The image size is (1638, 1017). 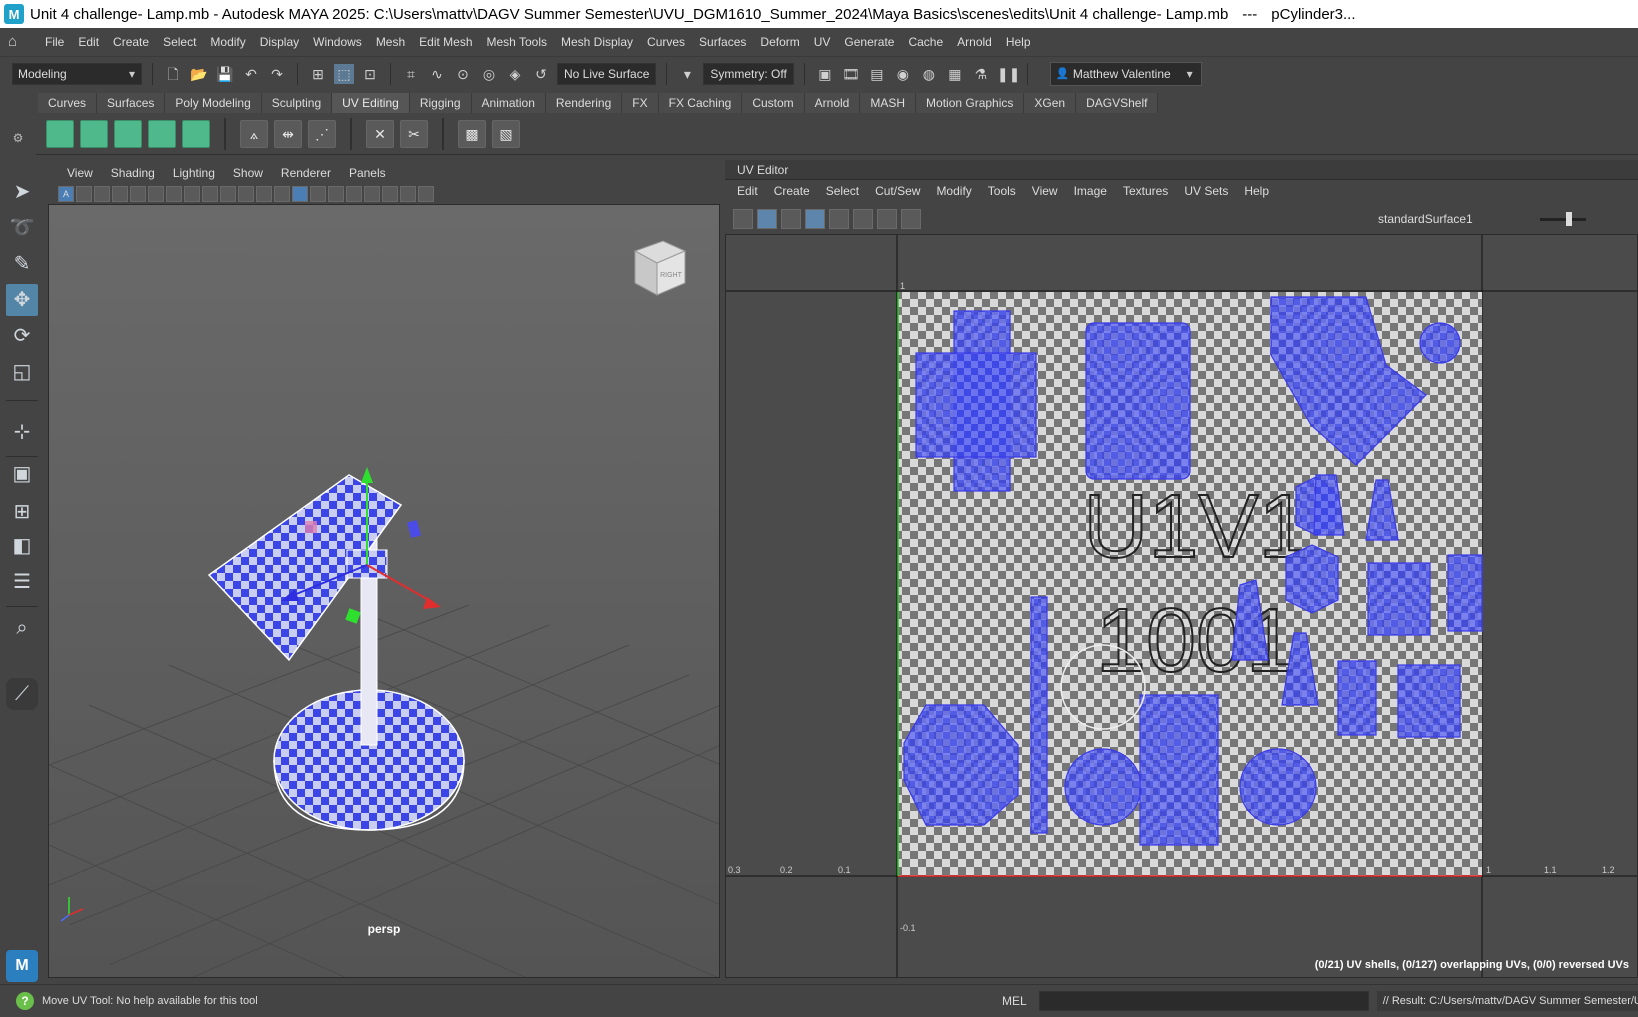 What do you see at coordinates (911, 219) in the screenshot?
I see `uv-snapshot-icon` at bounding box center [911, 219].